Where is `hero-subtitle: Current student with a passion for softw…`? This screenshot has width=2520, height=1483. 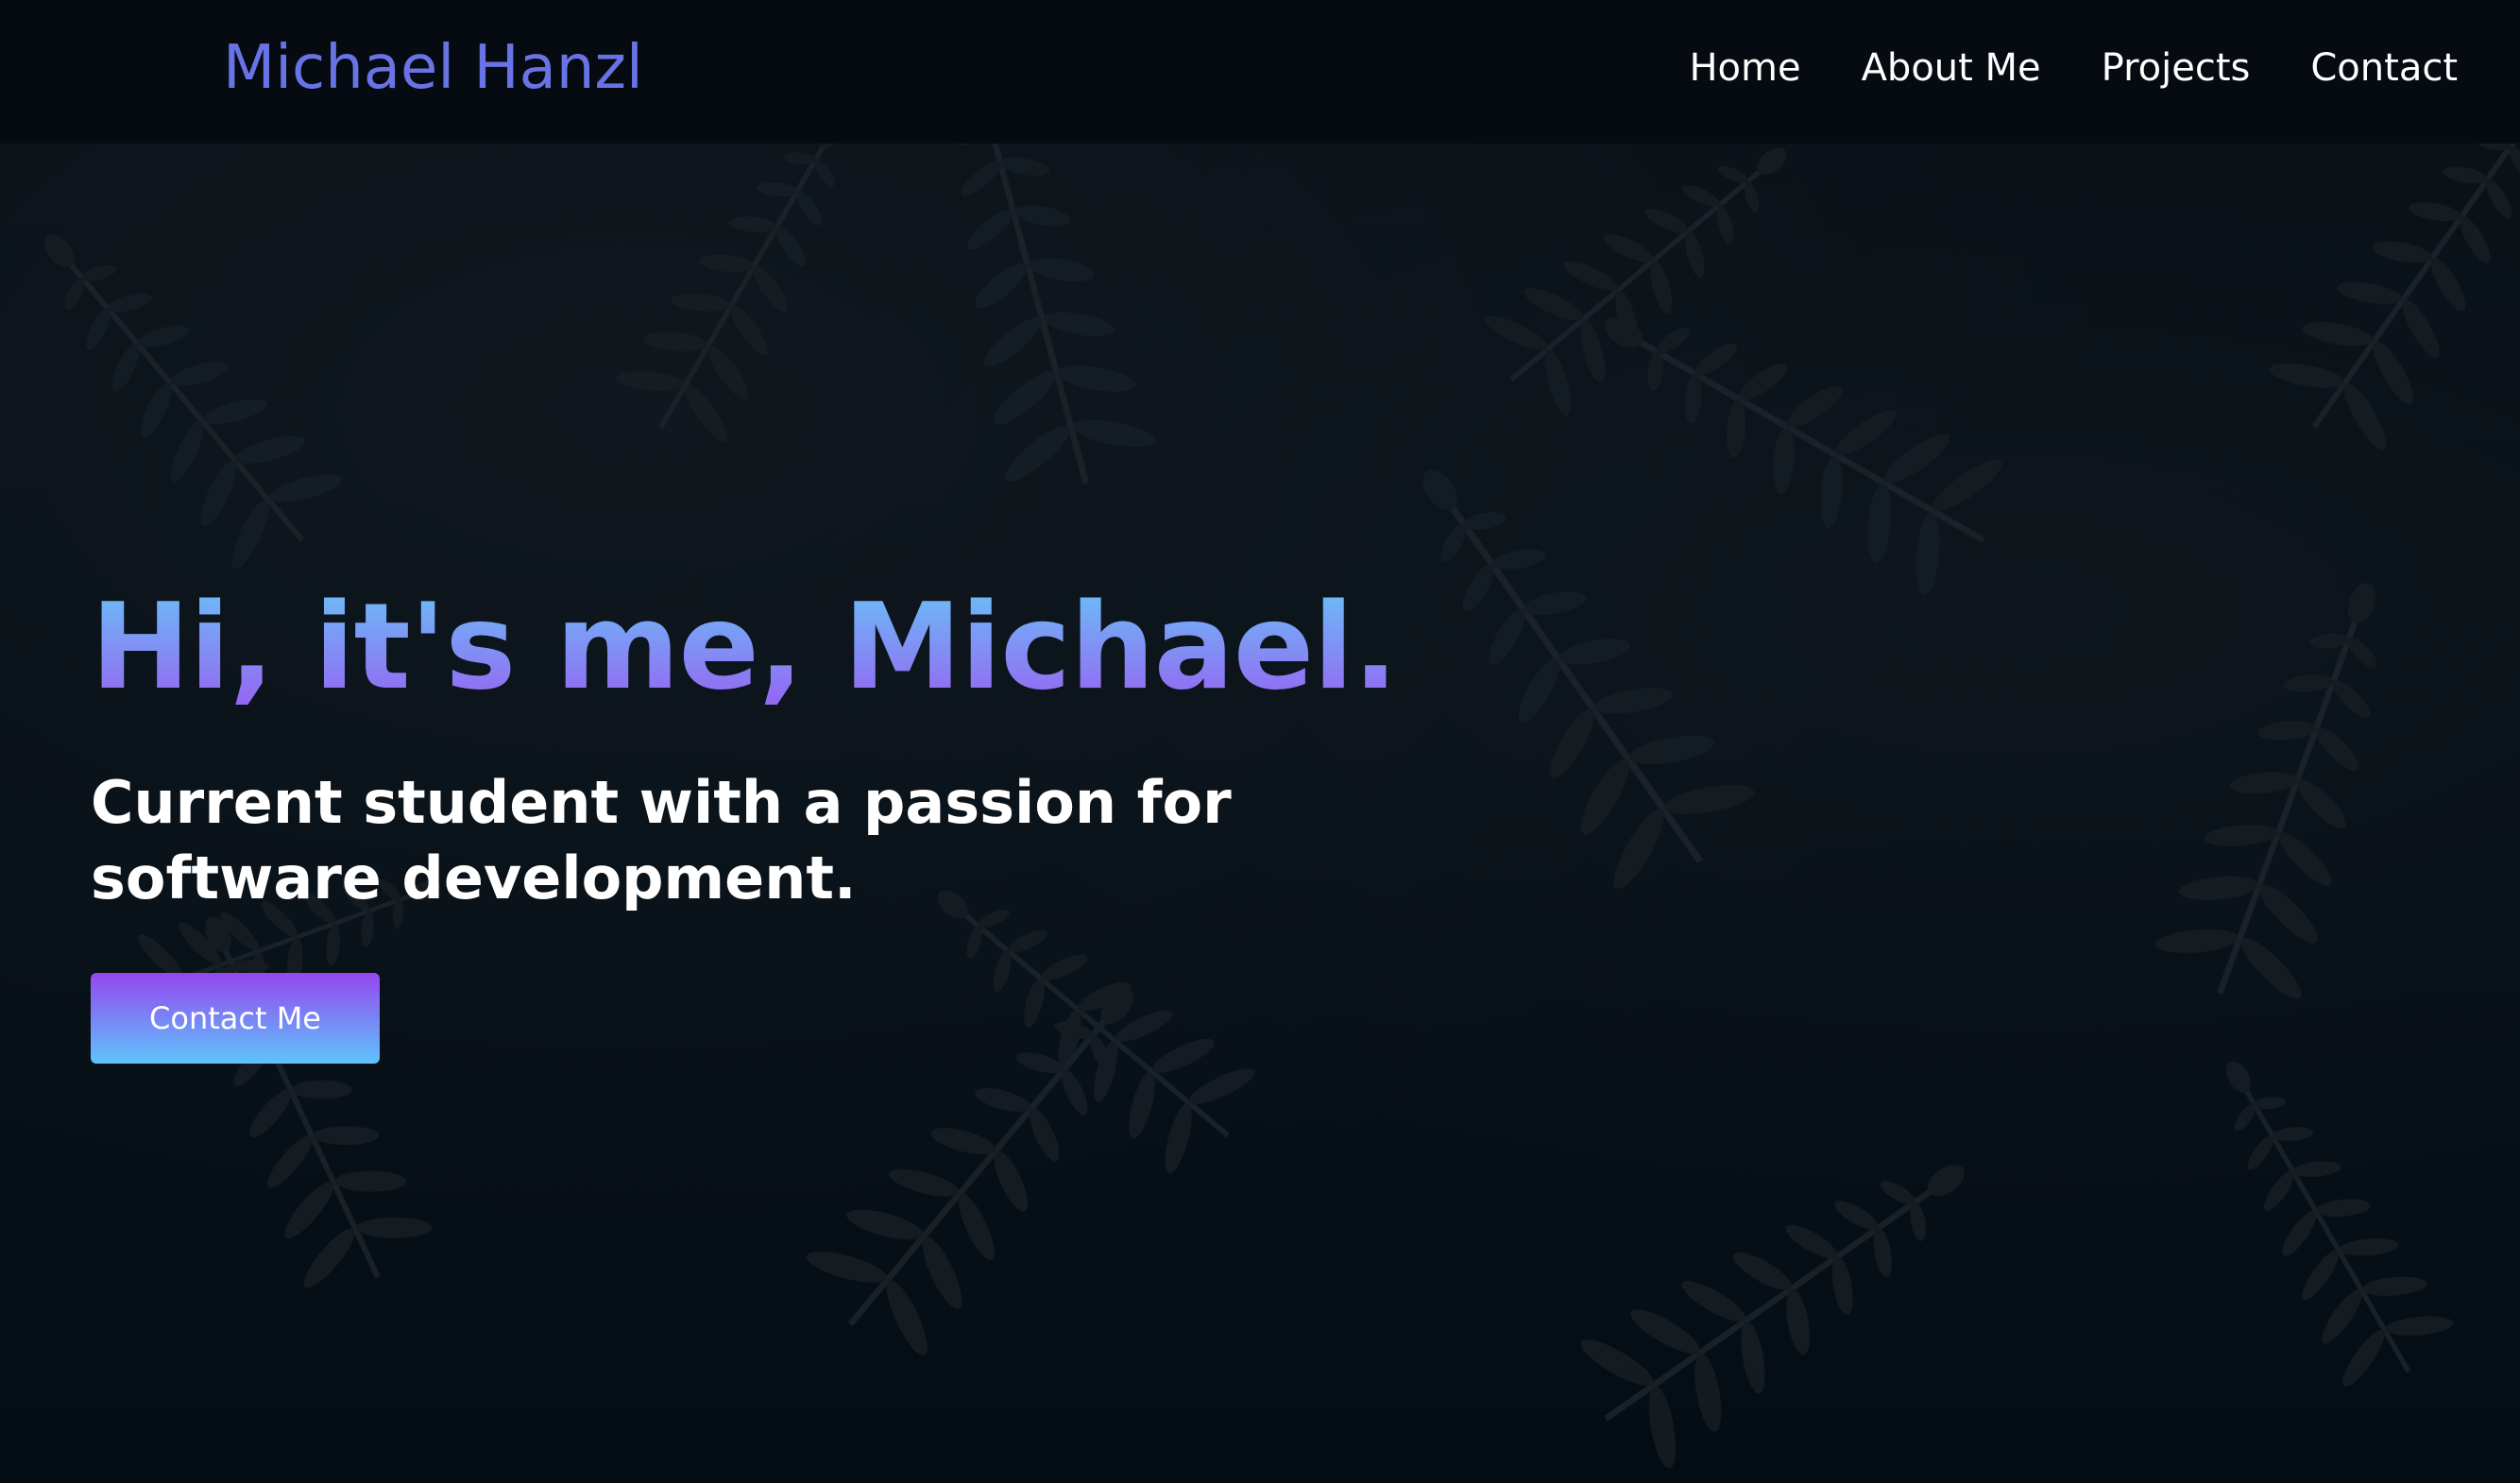
hero-subtitle: Current student with a passion for softw… is located at coordinates (661, 840).